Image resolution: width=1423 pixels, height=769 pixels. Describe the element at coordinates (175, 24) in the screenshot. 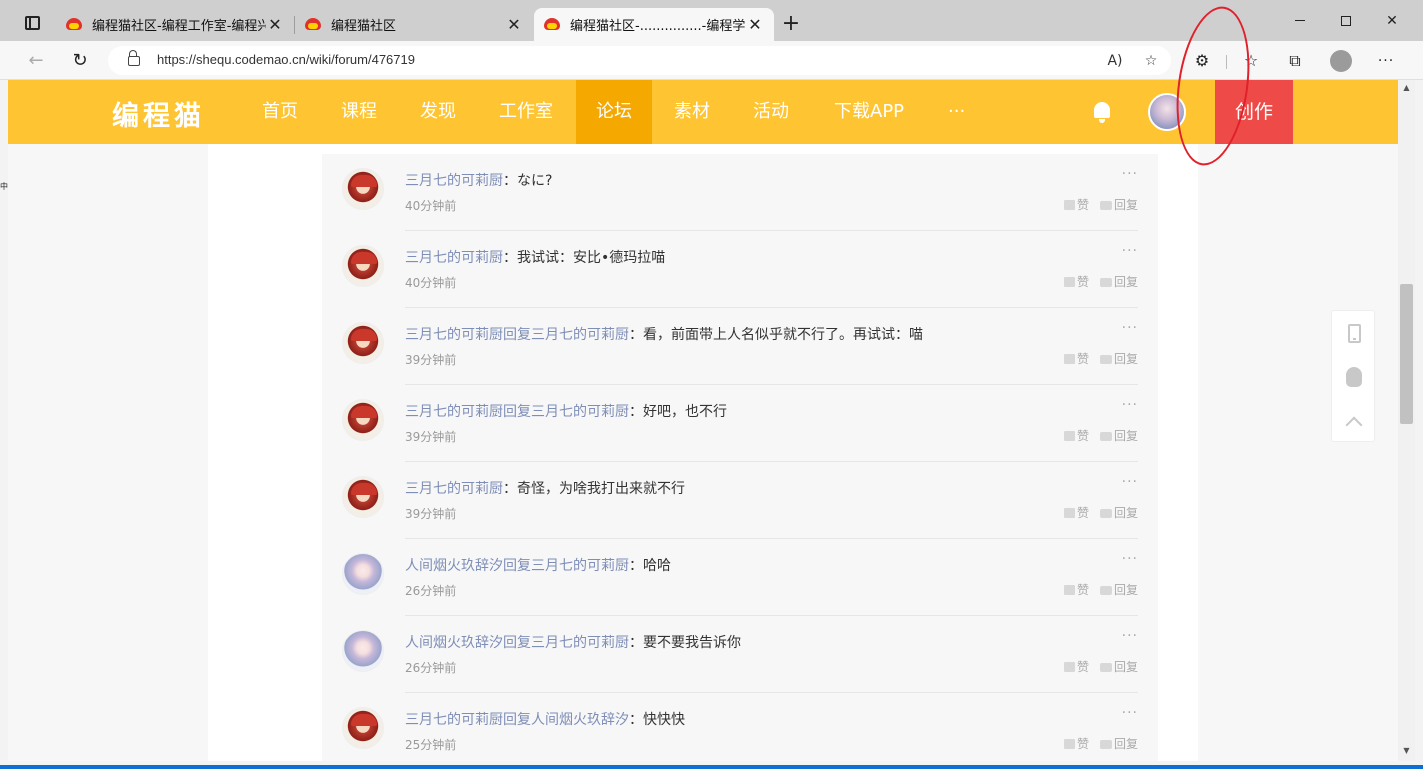

I see `browser-tab: 编程猫社区-编程工作室-编程兴趣 ✕` at that location.